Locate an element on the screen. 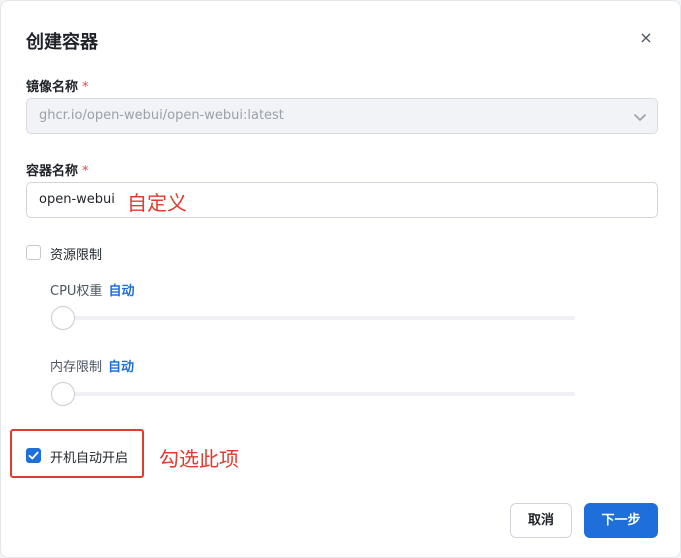 This screenshot has width=681, height=558. dialog-title: 创建容器 is located at coordinates (62, 42).